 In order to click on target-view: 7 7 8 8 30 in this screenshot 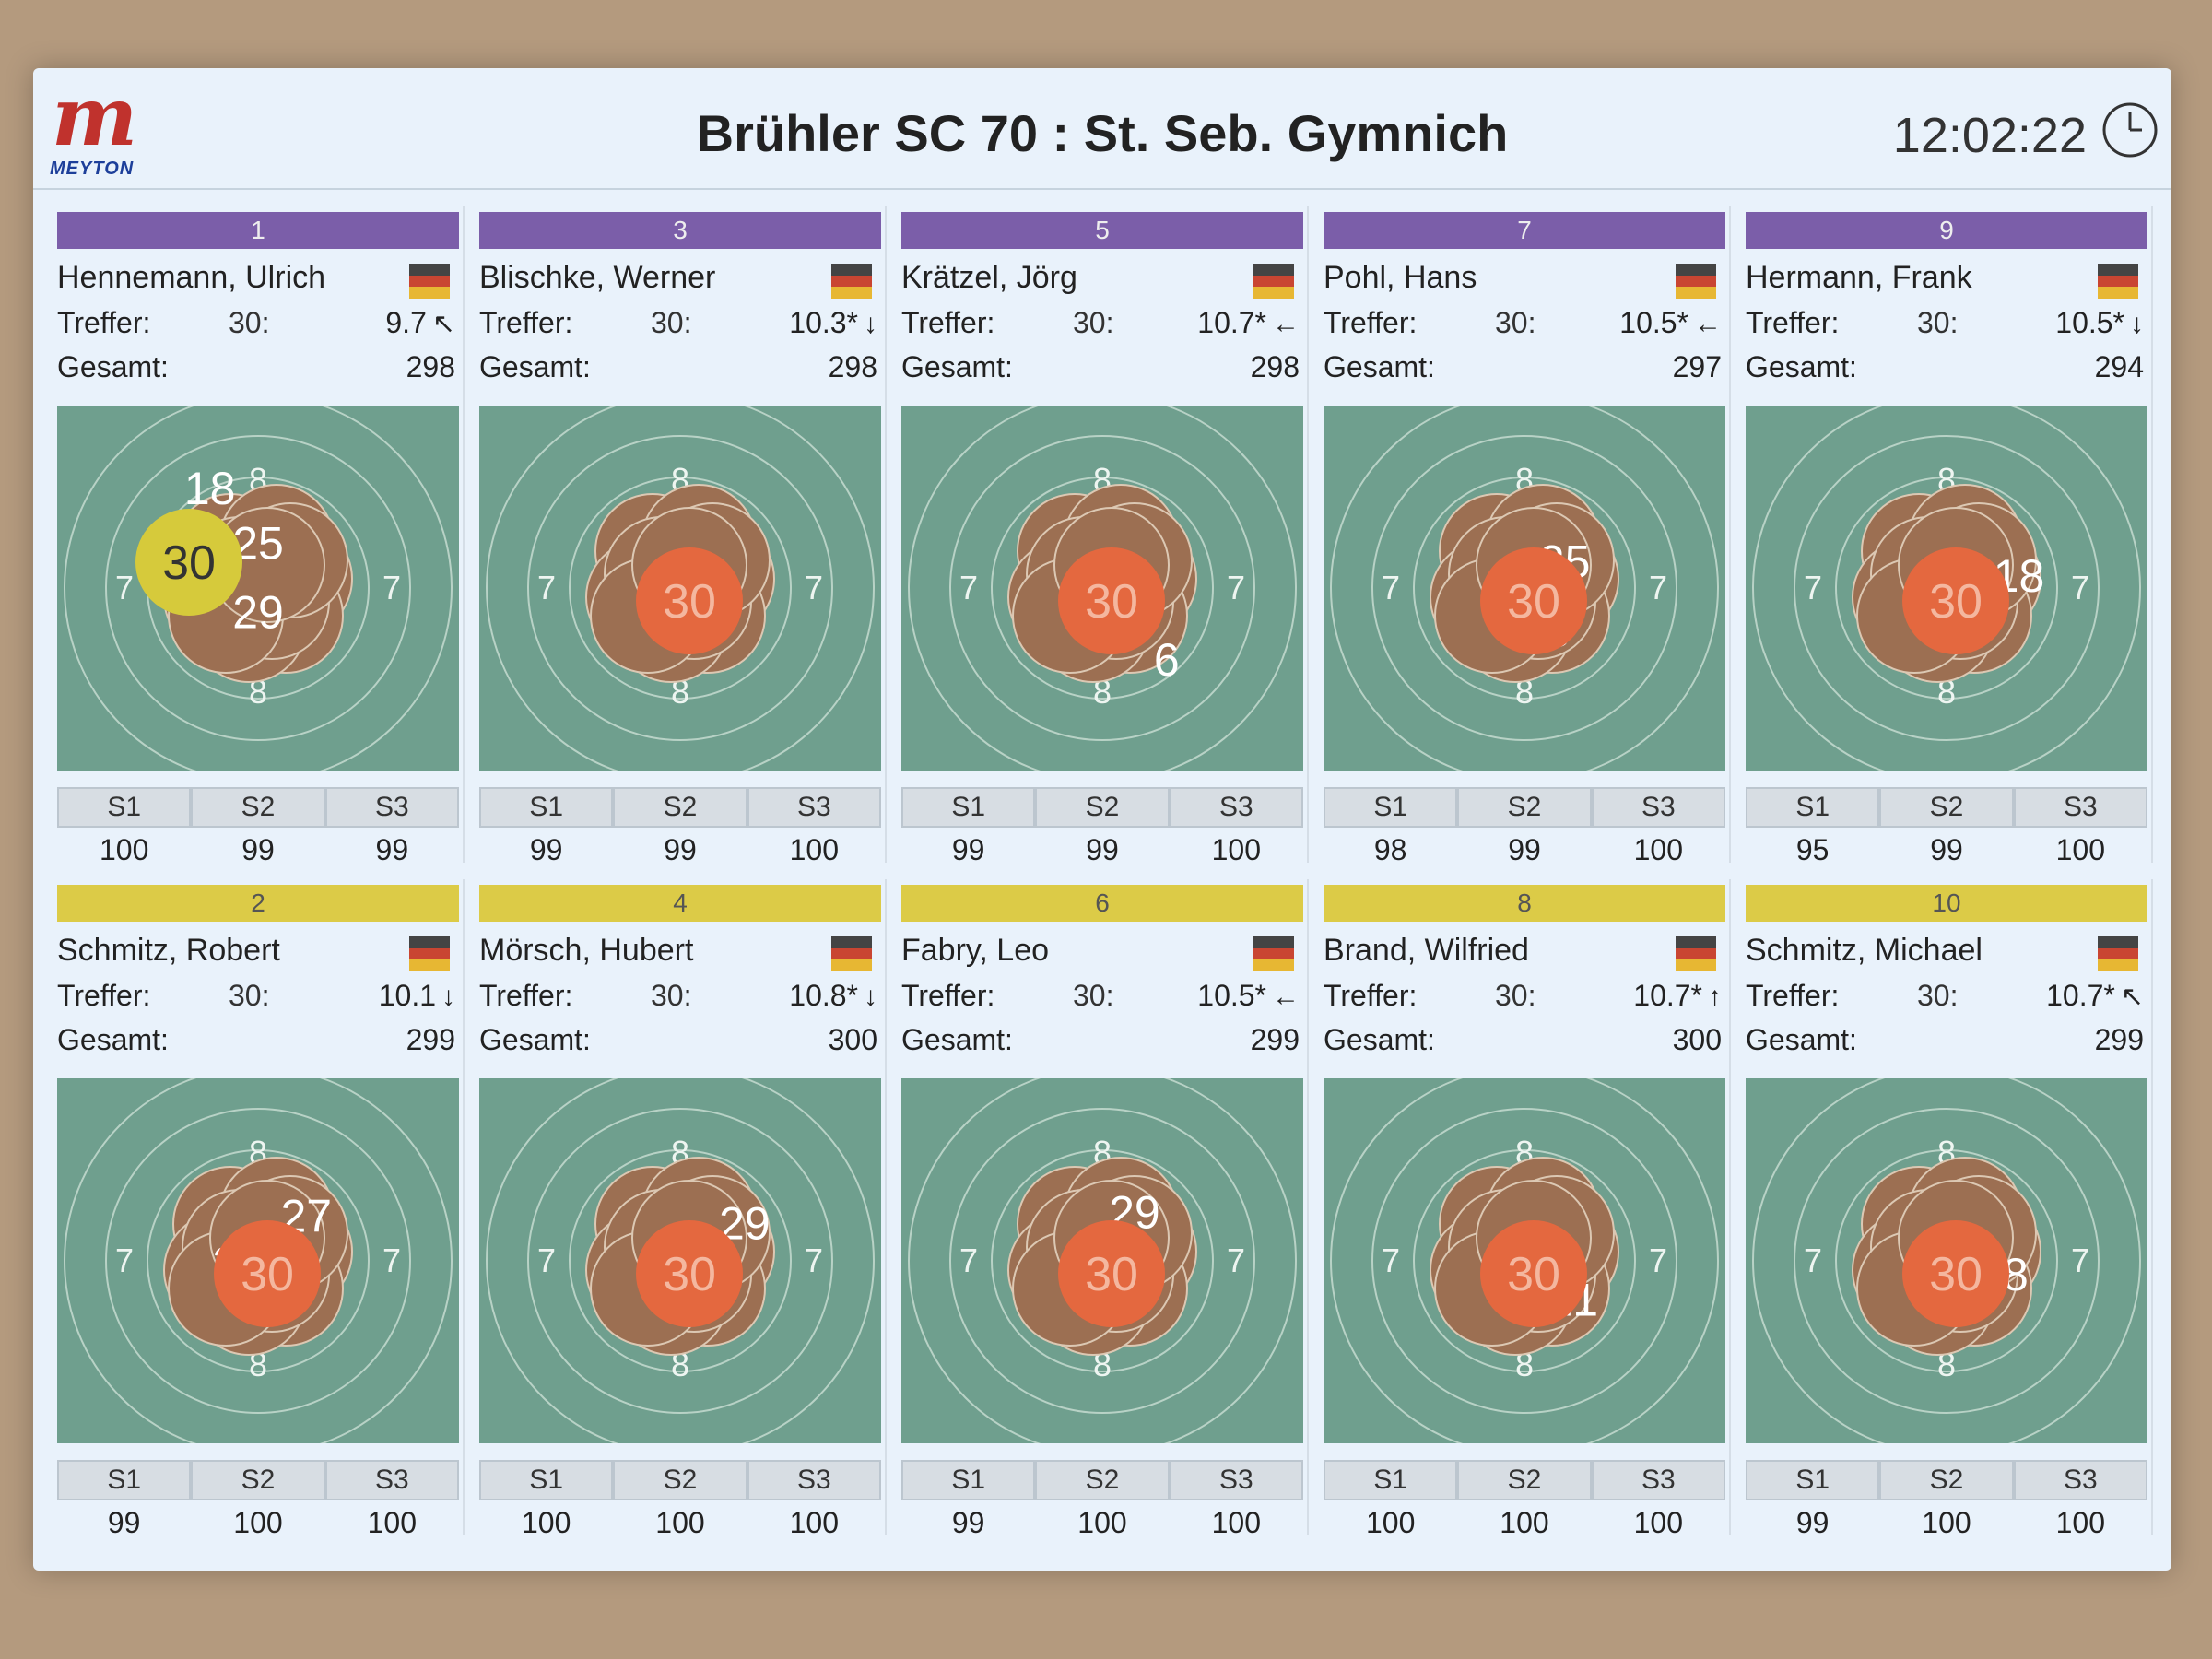, I will do `click(680, 588)`.